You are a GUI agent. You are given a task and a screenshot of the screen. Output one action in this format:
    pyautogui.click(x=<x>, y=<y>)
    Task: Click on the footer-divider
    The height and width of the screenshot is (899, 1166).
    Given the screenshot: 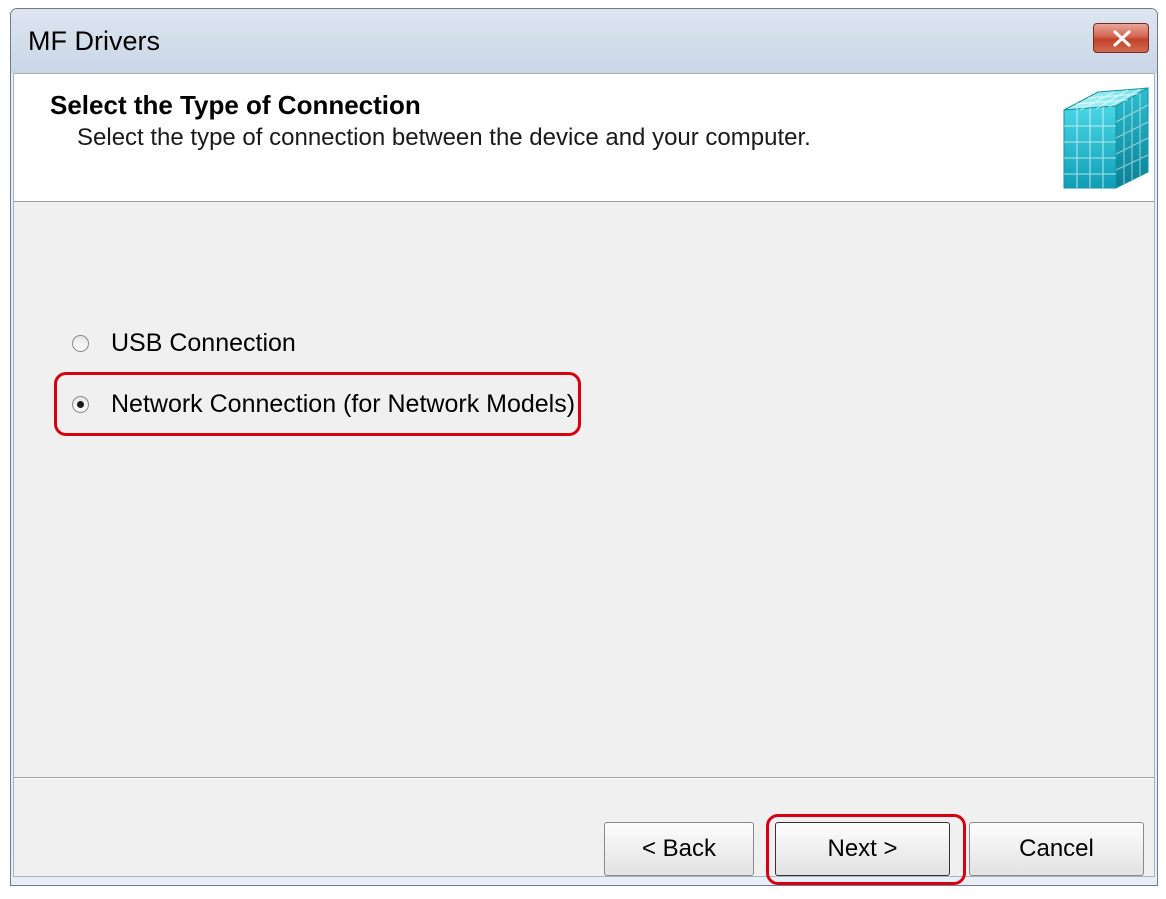 What is the action you would take?
    pyautogui.click(x=584, y=778)
    